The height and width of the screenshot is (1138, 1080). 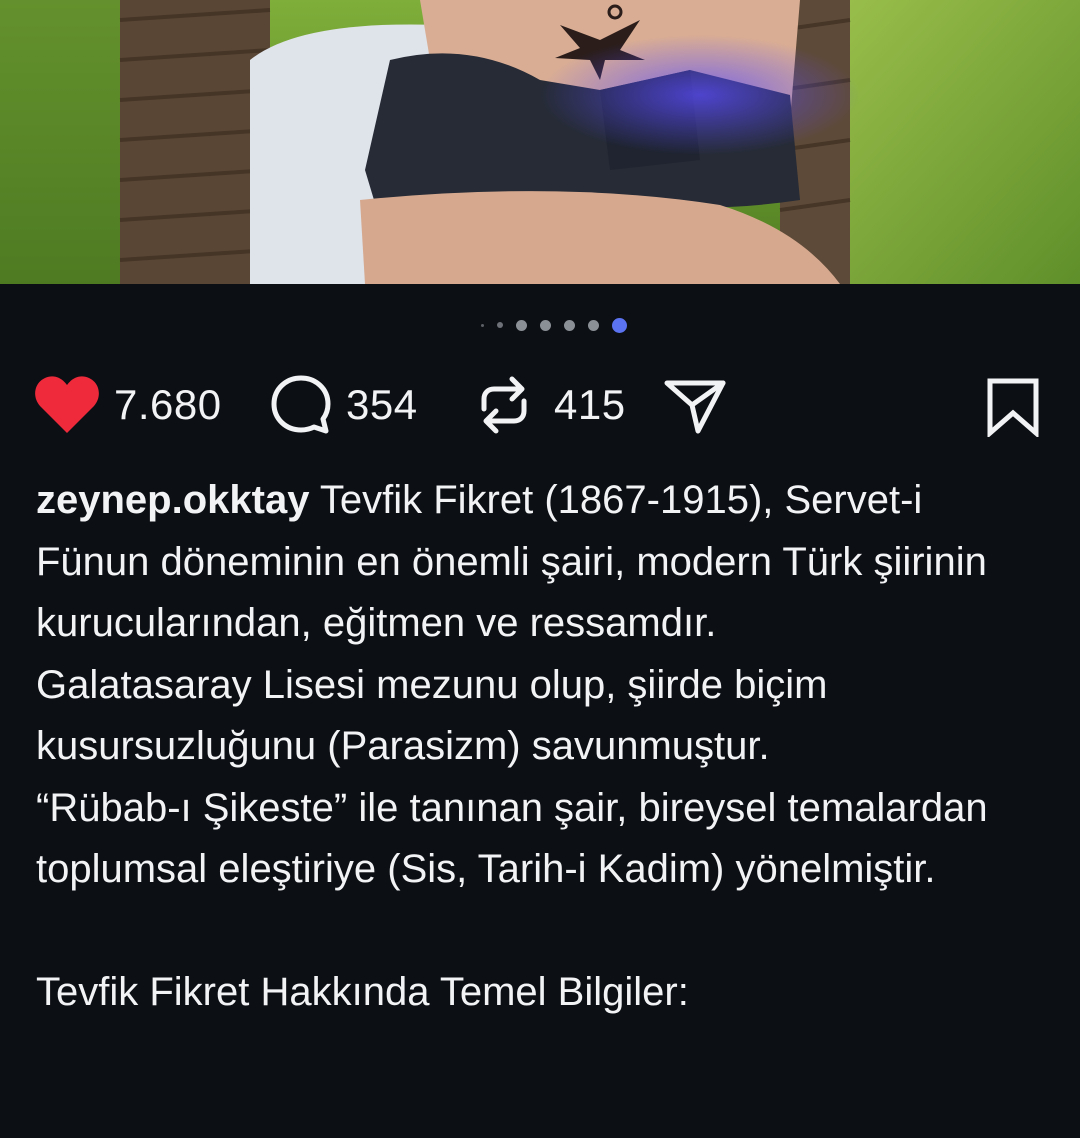 I want to click on bookmark-button, so click(x=1013, y=405).